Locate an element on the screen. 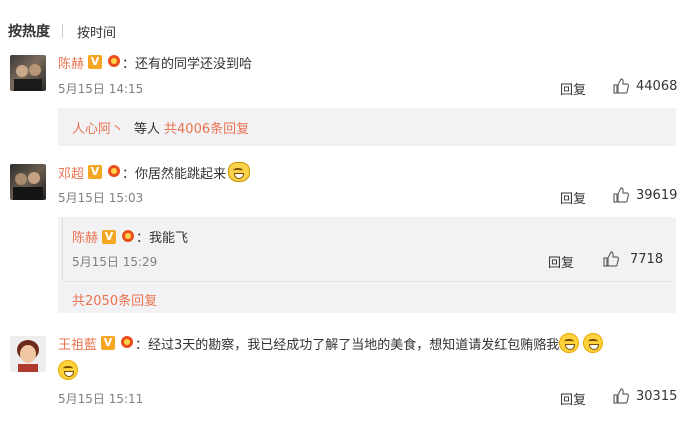  like-count: 39619 is located at coordinates (657, 195).